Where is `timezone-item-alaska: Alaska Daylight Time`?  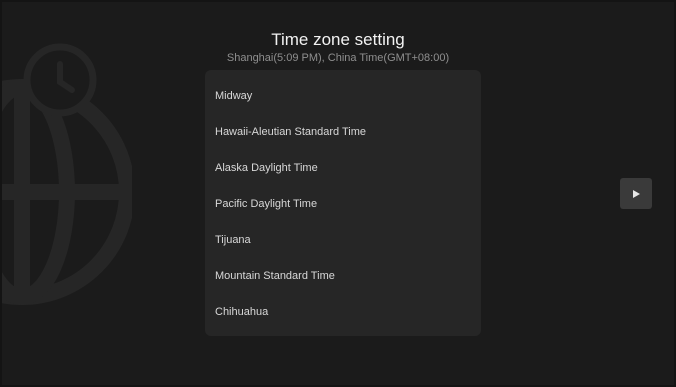 timezone-item-alaska: Alaska Daylight Time is located at coordinates (343, 168).